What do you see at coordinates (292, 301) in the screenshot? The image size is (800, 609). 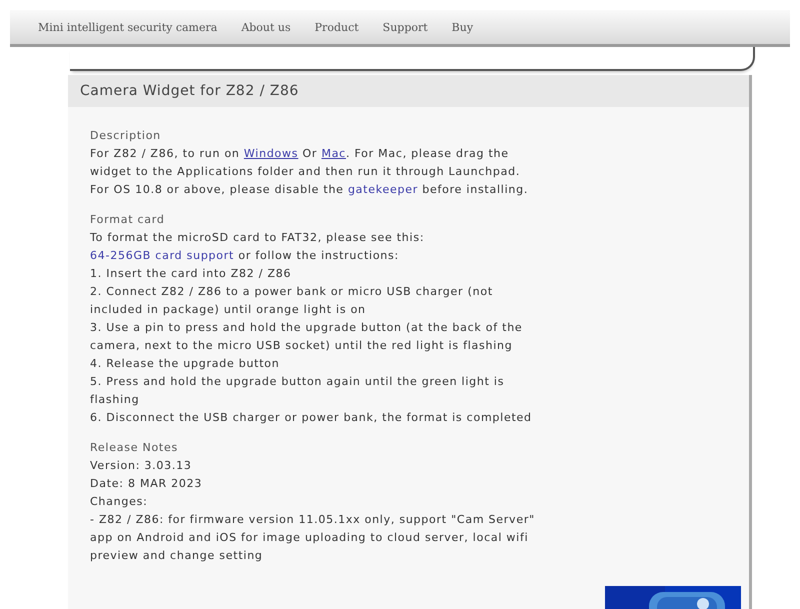 I see `paragraph: 2. Connect Z82 / Z86 to a power bank or micro USB charger (not included in package) until orange light is on` at bounding box center [292, 301].